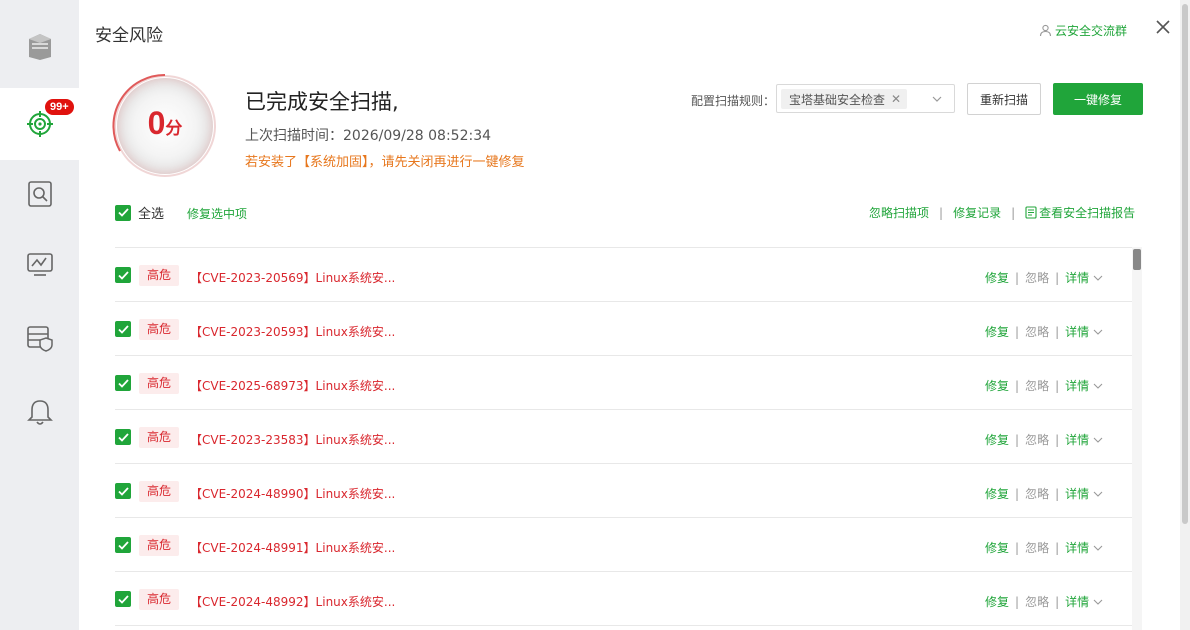 This screenshot has width=1190, height=630. What do you see at coordinates (1004, 99) in the screenshot?
I see `rescan-button: 重新扫描` at bounding box center [1004, 99].